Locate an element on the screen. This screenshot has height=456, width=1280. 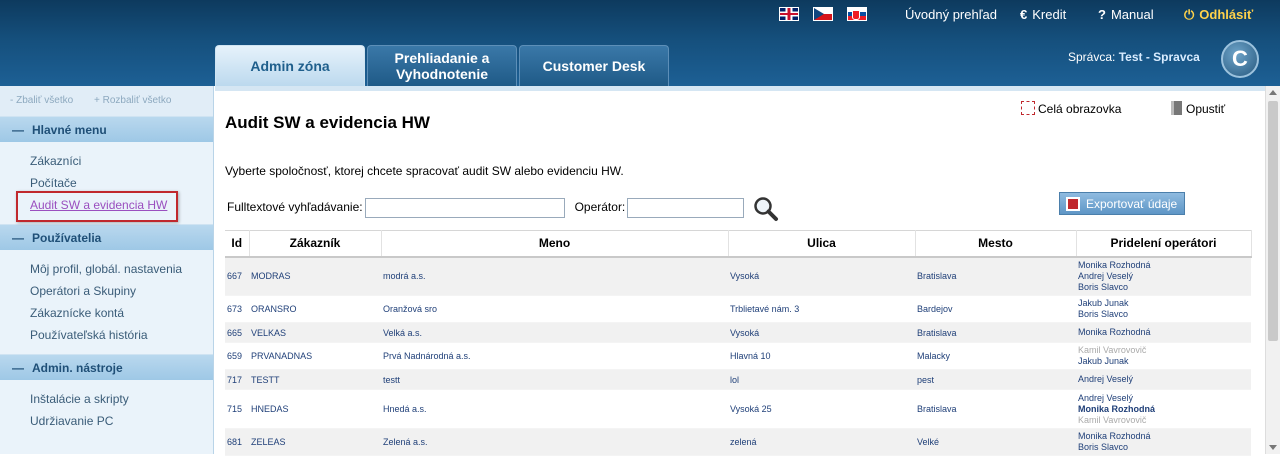
cell-name: testt is located at coordinates (554, 379).